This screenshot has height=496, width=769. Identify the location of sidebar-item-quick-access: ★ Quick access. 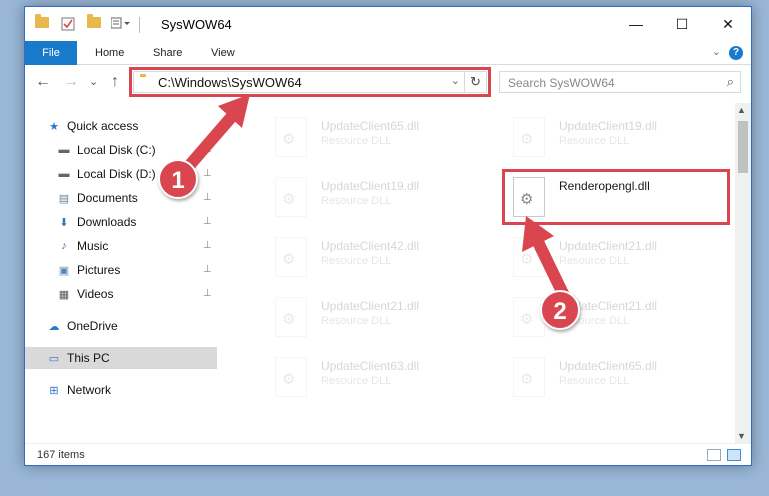
(92, 126).